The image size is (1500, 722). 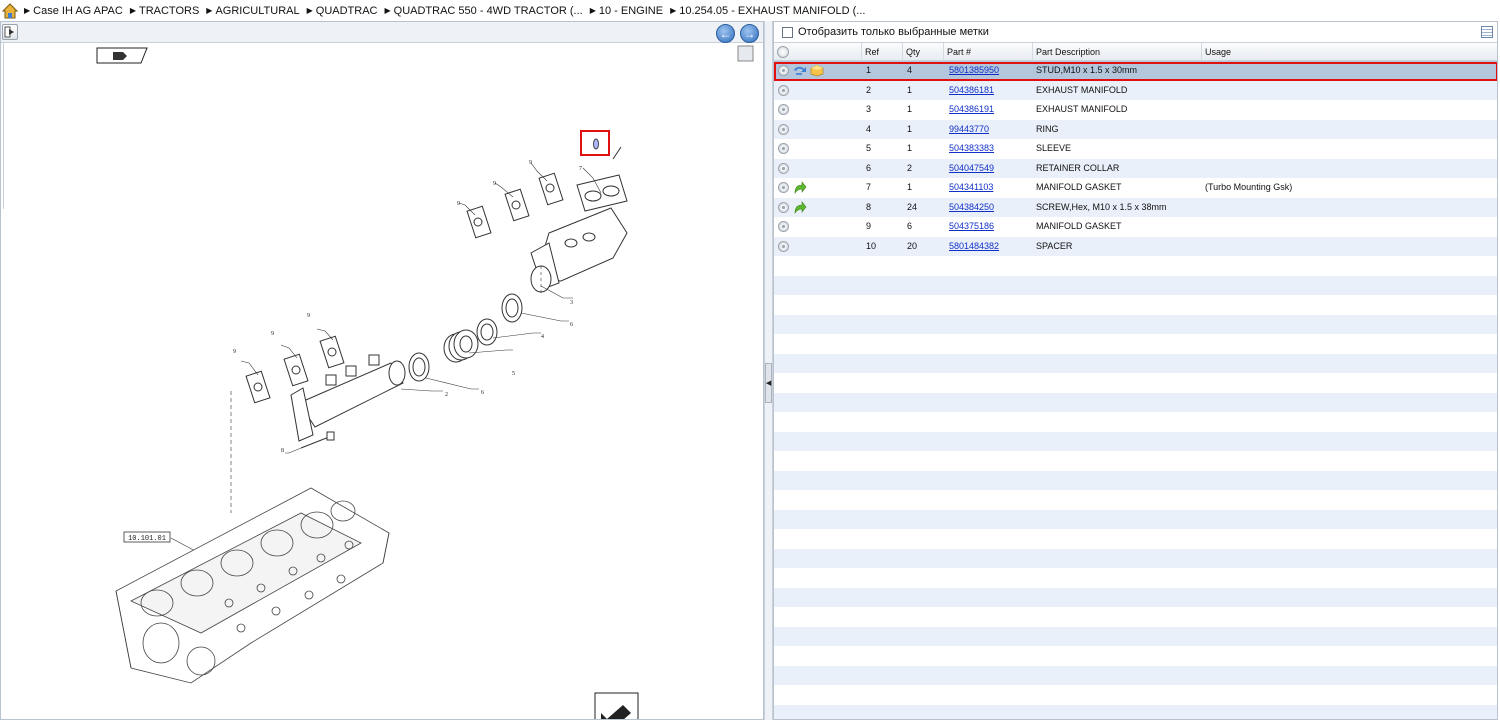 What do you see at coordinates (571, 303) in the screenshot?
I see `callout-3: 3` at bounding box center [571, 303].